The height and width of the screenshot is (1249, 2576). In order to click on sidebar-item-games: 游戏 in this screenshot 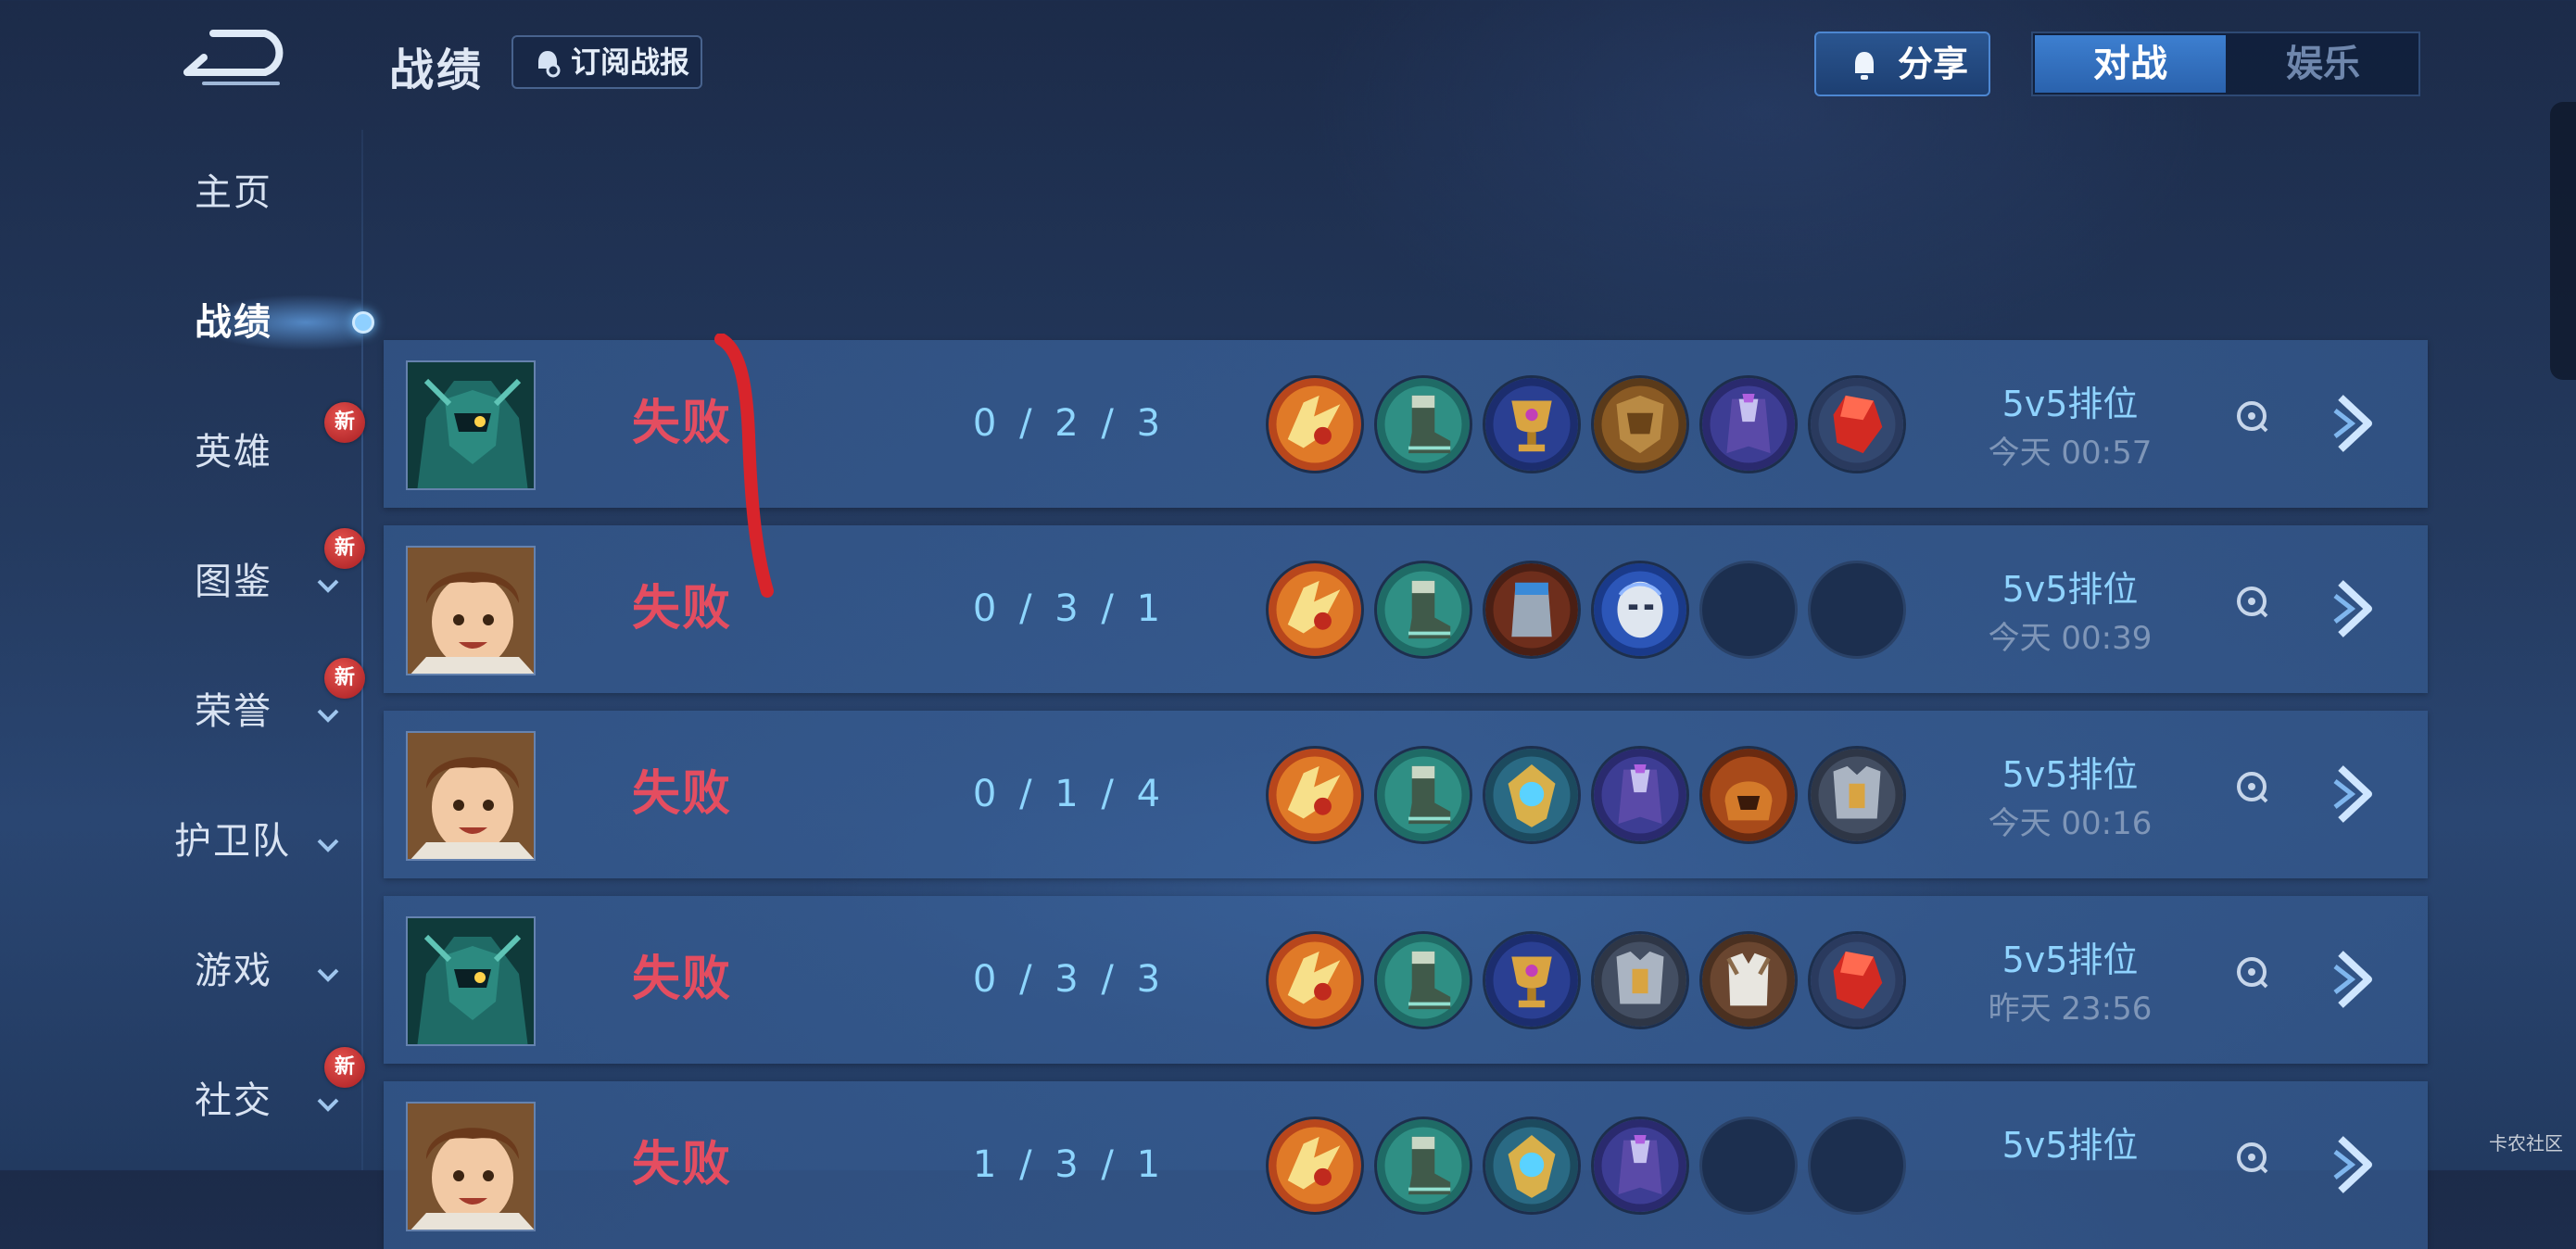, I will do `click(181, 971)`.